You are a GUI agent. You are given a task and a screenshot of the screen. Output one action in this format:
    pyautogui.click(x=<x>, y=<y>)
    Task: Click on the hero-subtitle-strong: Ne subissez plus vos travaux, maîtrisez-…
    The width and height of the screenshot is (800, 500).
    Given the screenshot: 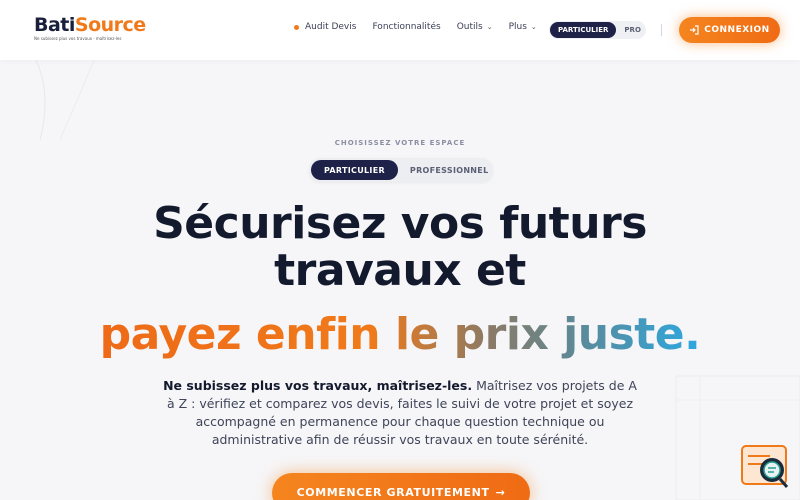 What is the action you would take?
    pyautogui.click(x=318, y=385)
    